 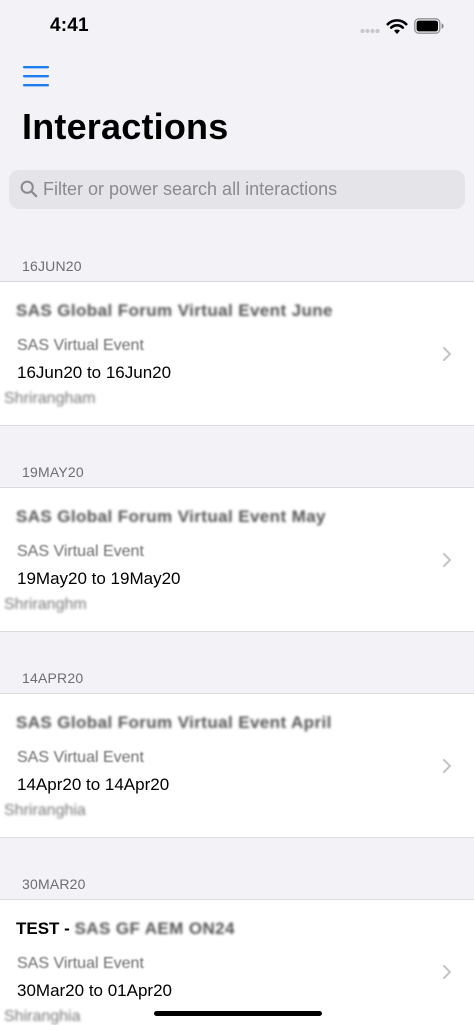 What do you see at coordinates (29, 189) in the screenshot?
I see `search-icon` at bounding box center [29, 189].